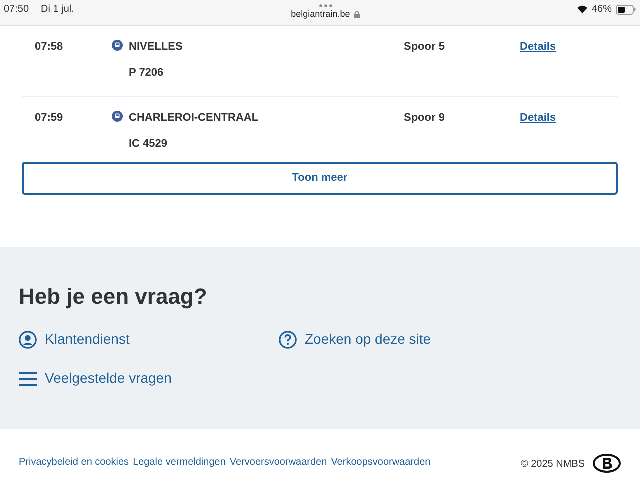  What do you see at coordinates (607, 463) in the screenshot?
I see `logo-icon` at bounding box center [607, 463].